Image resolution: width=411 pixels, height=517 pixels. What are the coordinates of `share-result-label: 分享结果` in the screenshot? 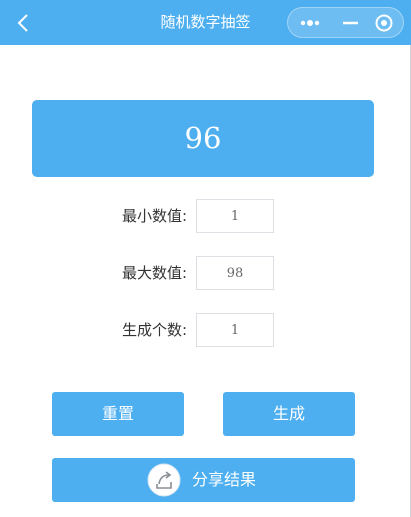 It's located at (224, 479).